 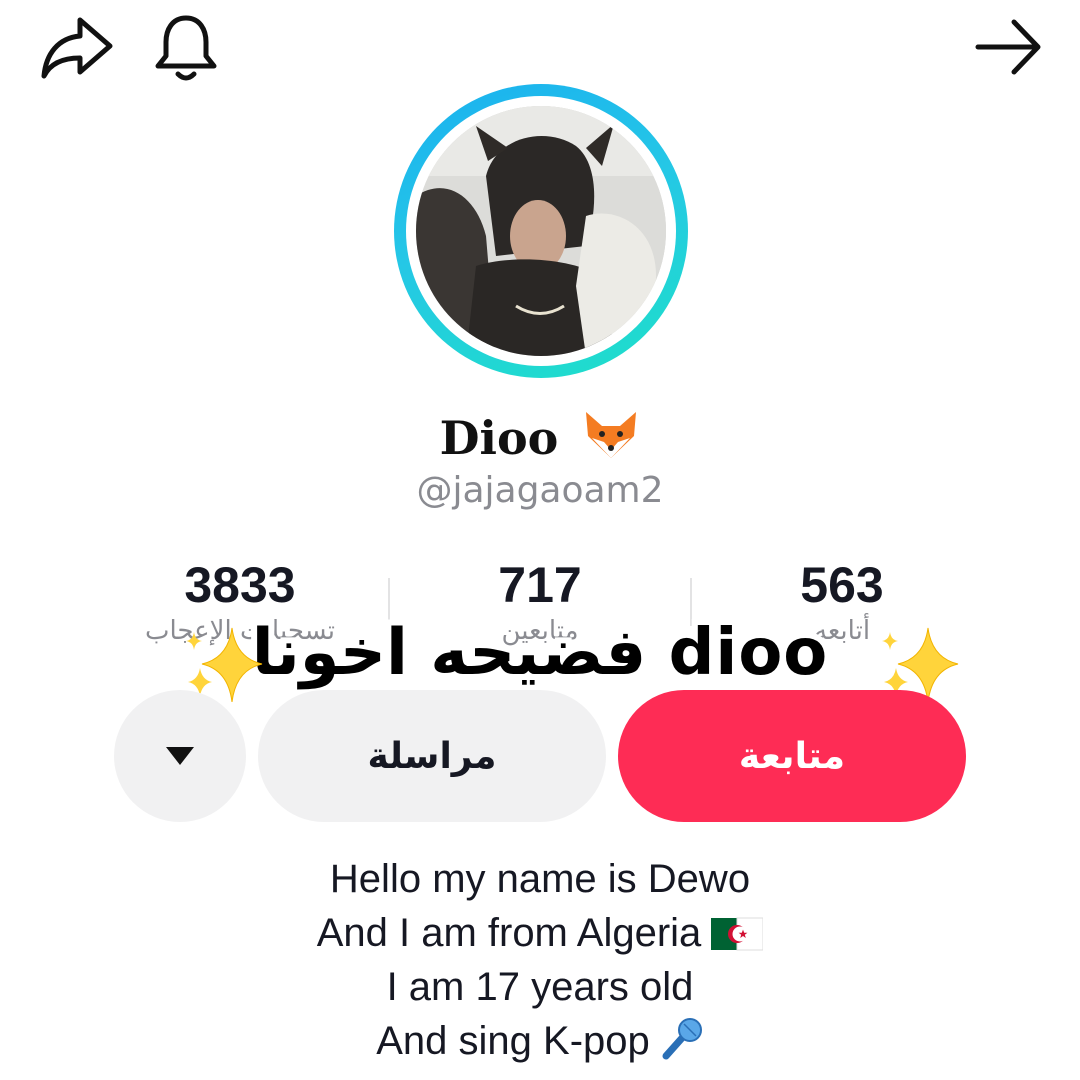 I want to click on bio-line: I am 17 years old, so click(x=540, y=987).